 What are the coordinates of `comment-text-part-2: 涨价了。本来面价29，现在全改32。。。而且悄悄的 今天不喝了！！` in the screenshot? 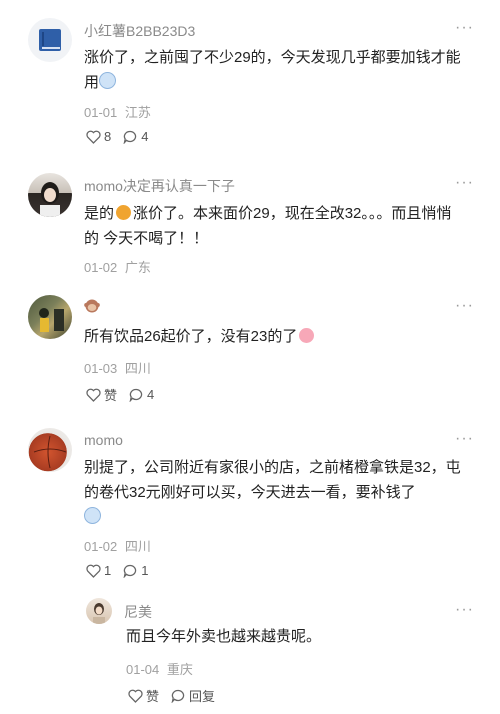 It's located at (268, 226).